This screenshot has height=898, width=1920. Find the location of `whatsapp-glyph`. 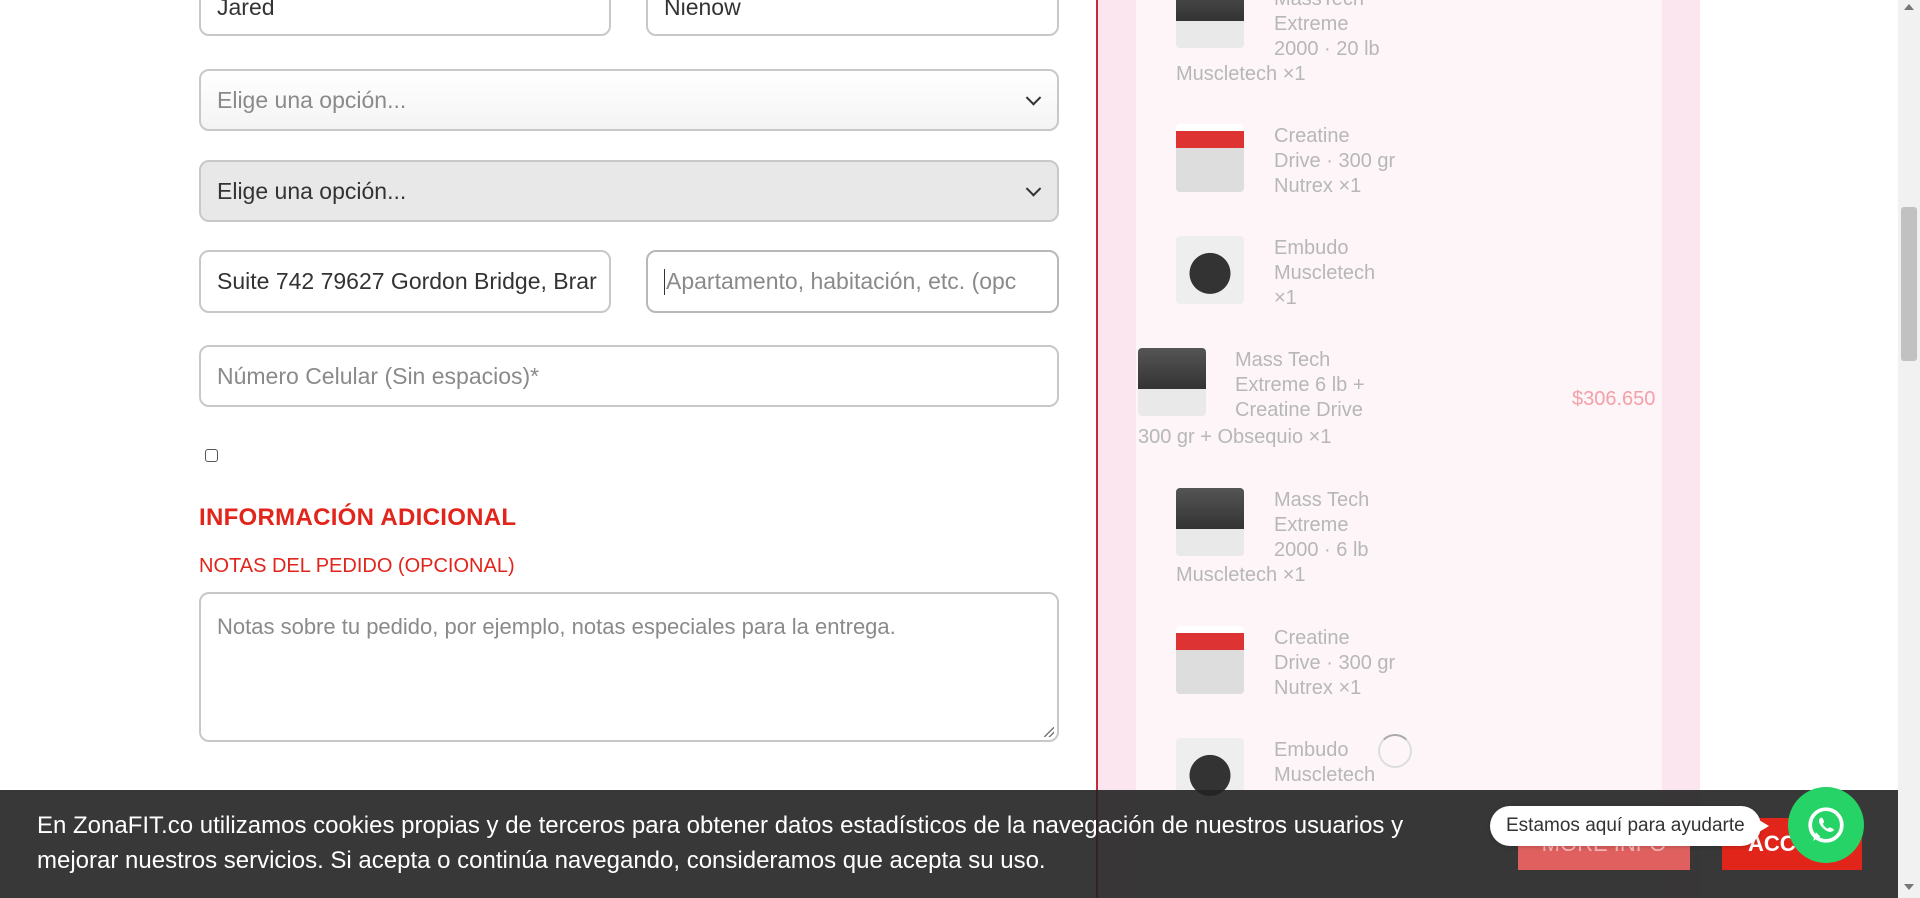

whatsapp-glyph is located at coordinates (1826, 825).